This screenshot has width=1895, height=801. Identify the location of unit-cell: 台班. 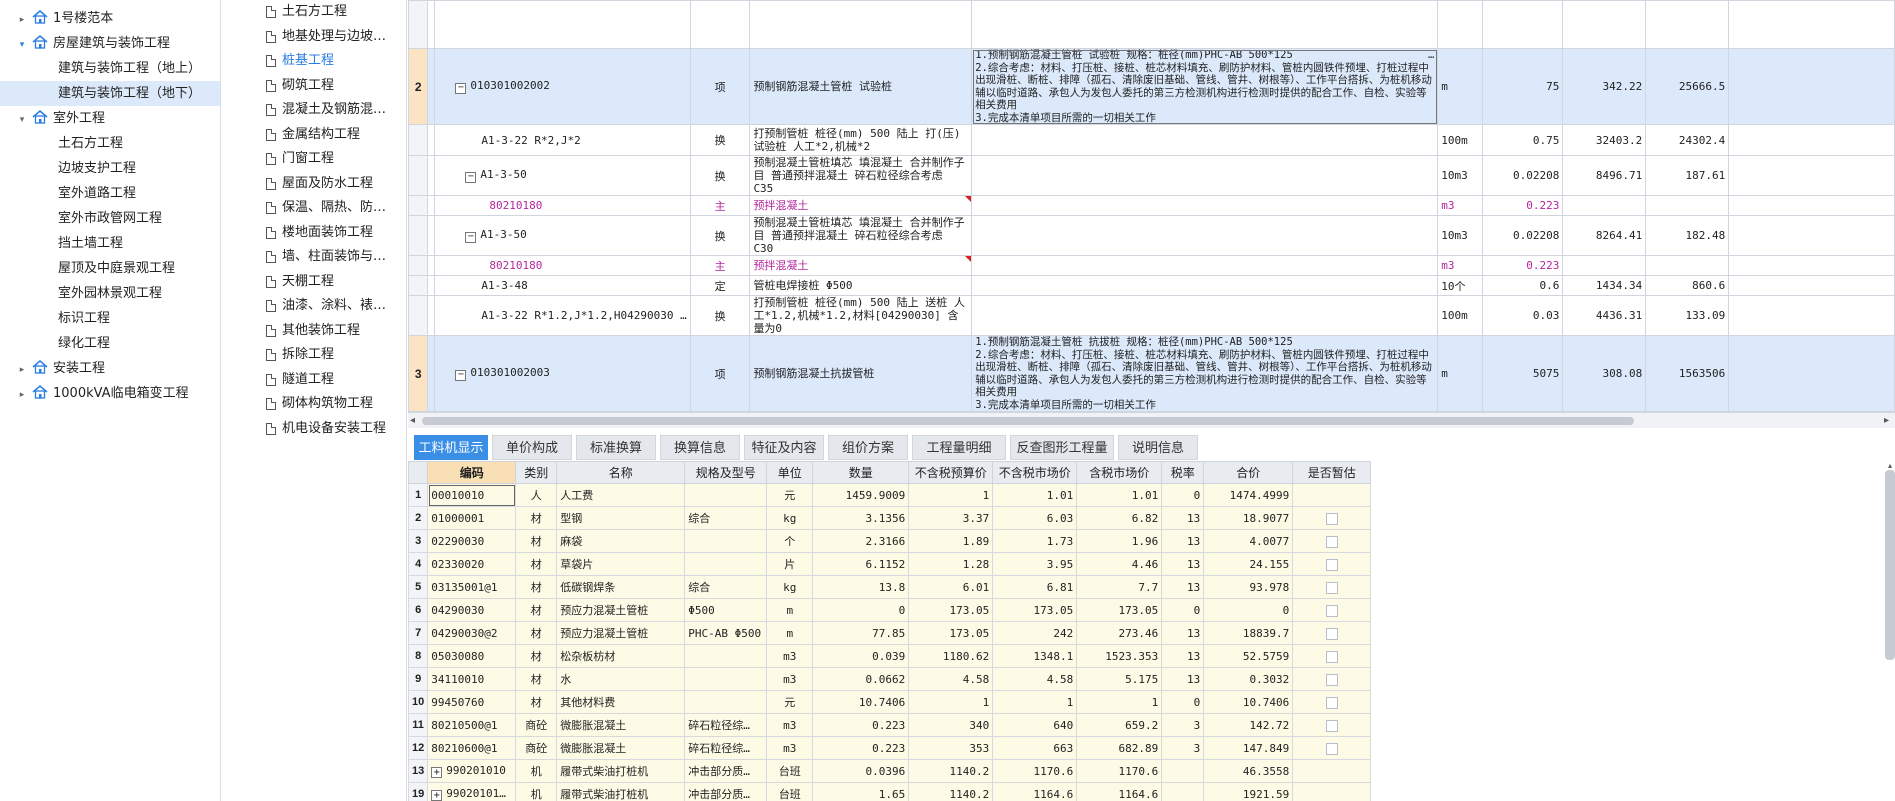
(790, 771).